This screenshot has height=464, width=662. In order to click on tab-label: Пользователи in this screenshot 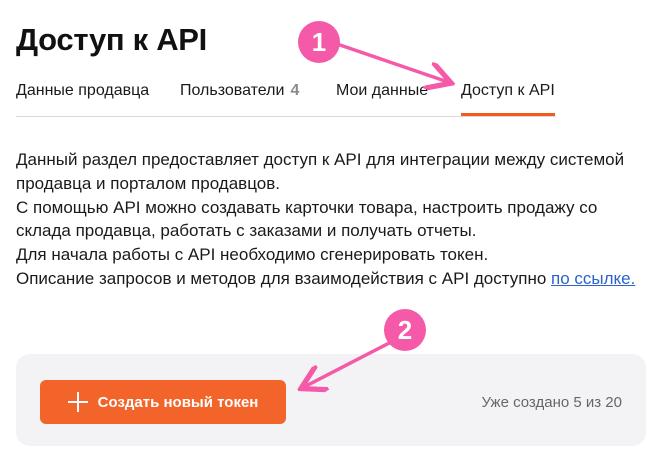, I will do `click(232, 90)`.